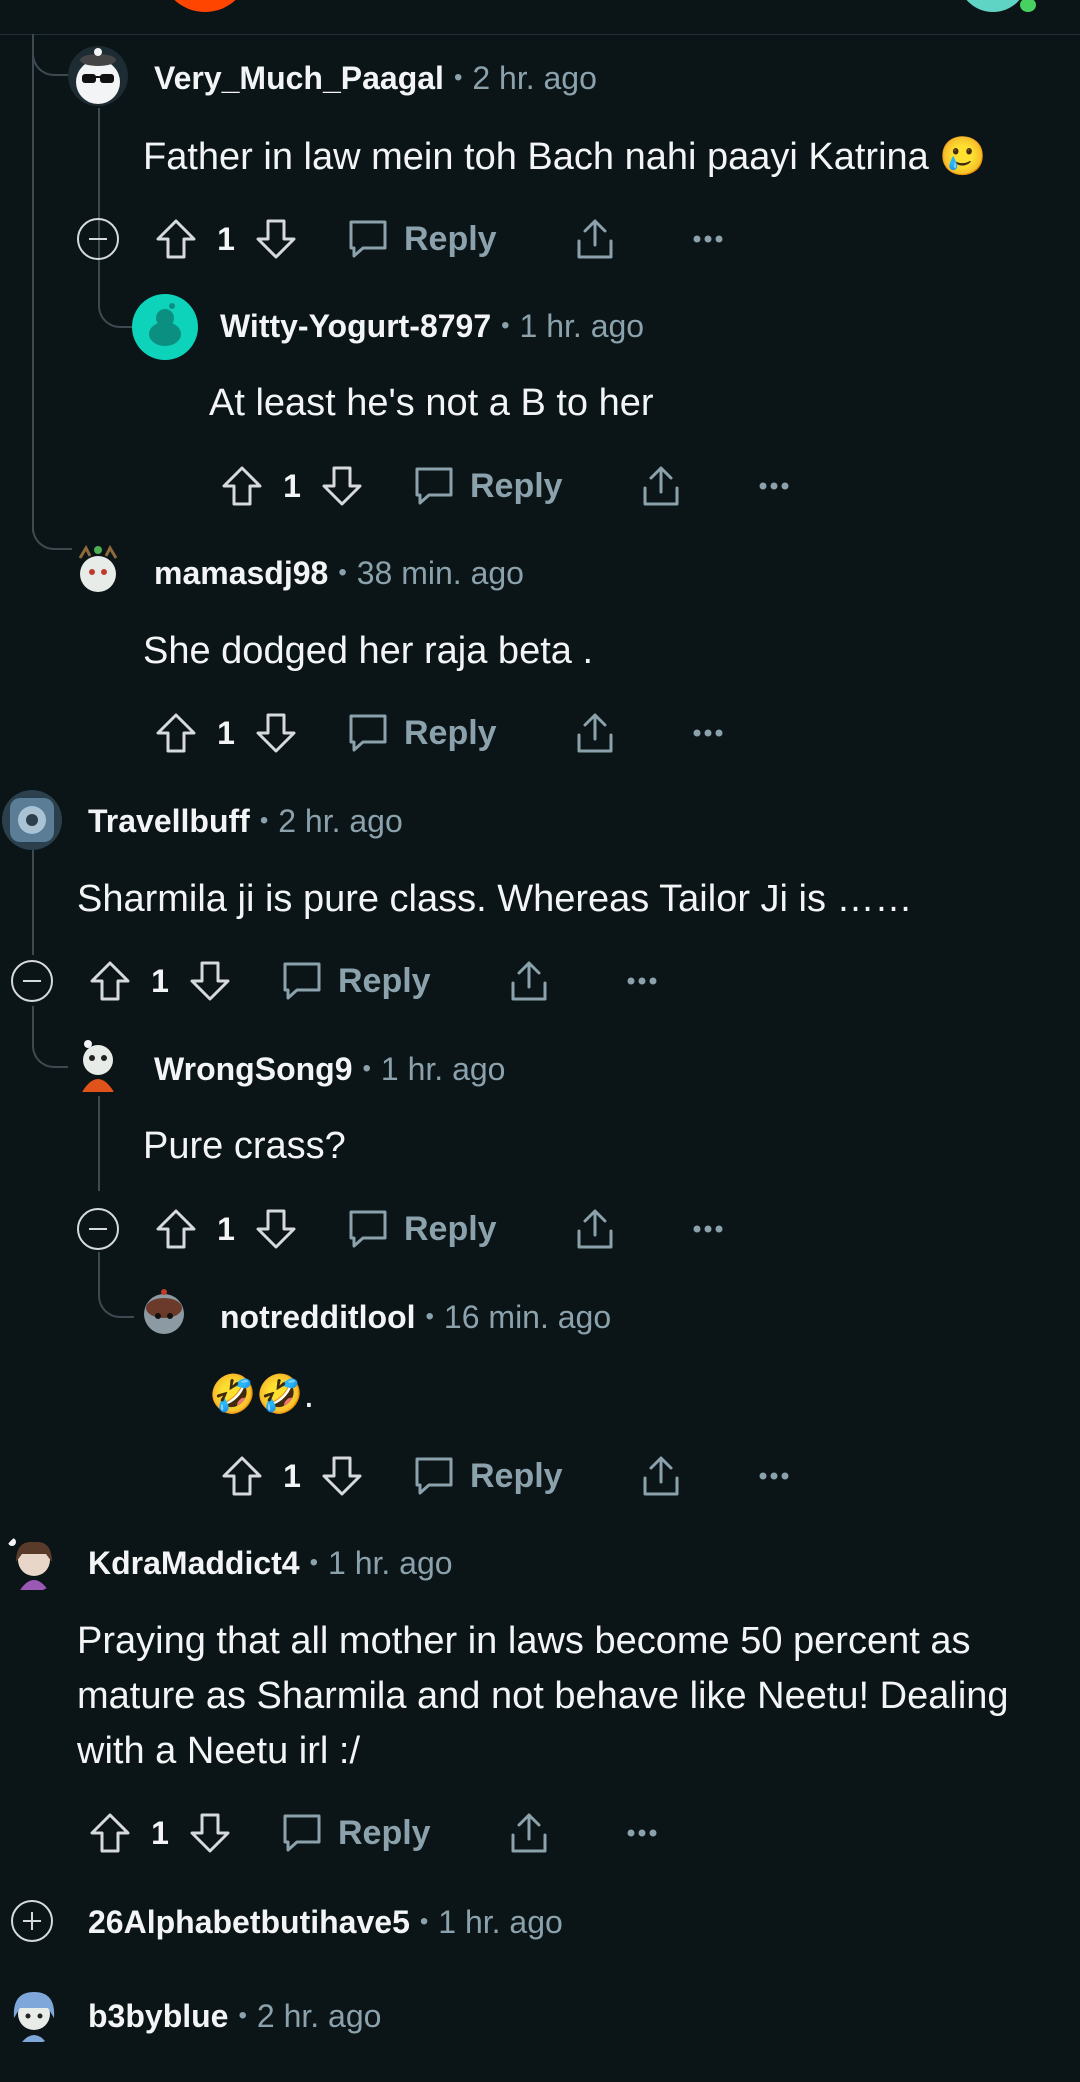  Describe the element at coordinates (355, 326) in the screenshot. I see `username: Witty-Yogurt-8797` at that location.